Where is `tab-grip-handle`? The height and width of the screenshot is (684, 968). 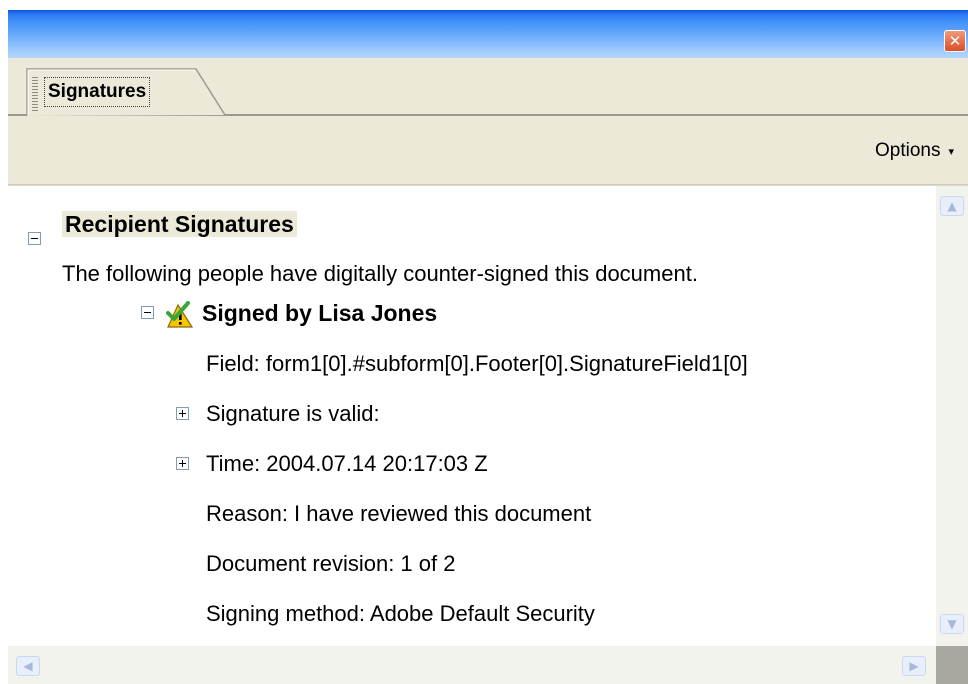 tab-grip-handle is located at coordinates (35, 95).